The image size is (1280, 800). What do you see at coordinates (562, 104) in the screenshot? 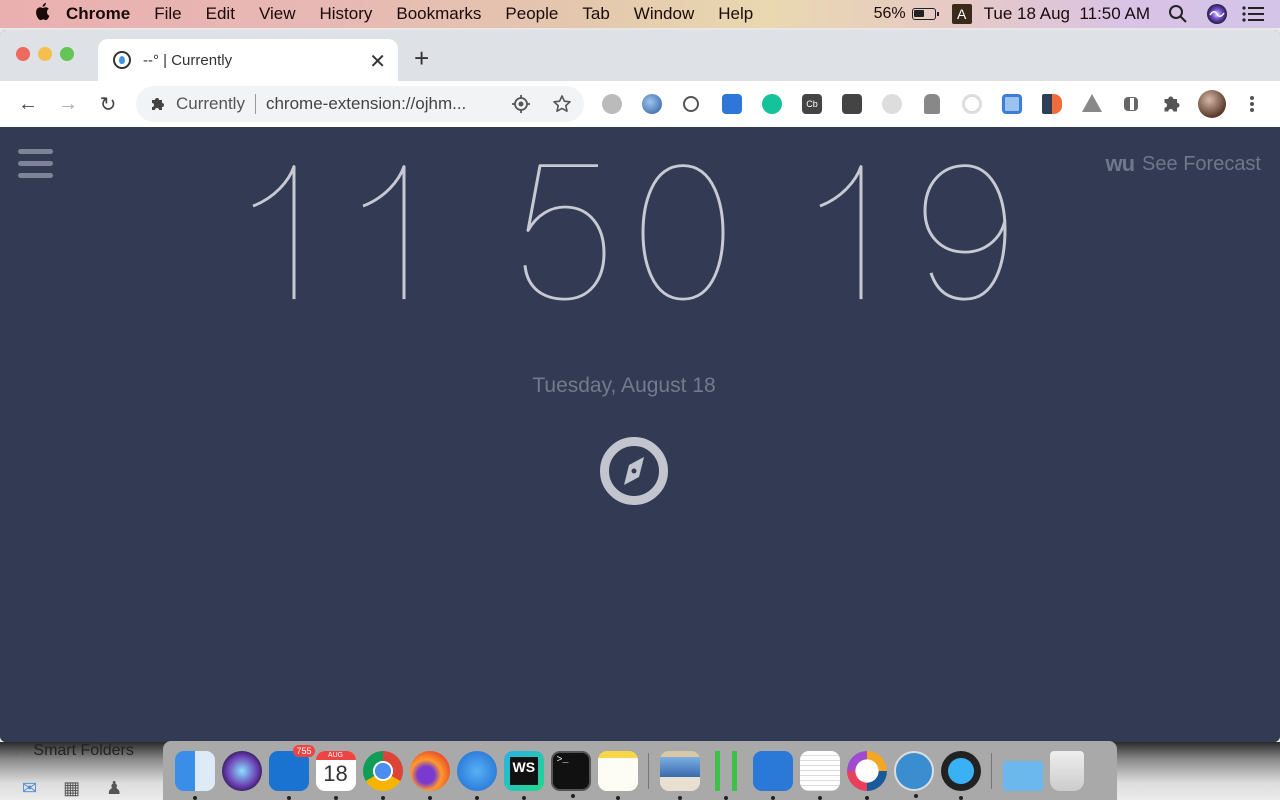
I see `bookmark-star-icon` at bounding box center [562, 104].